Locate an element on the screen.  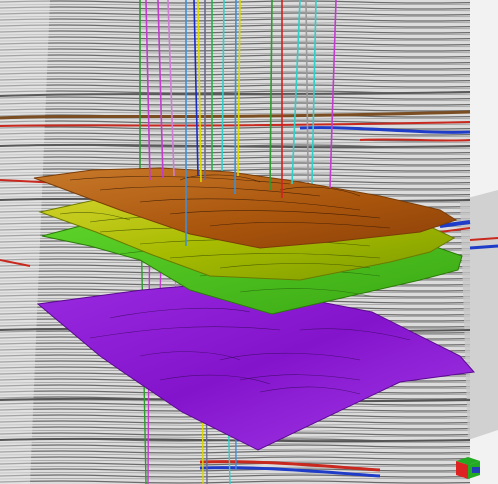
well-trajectory-upper is located at coordinates (235, 97).